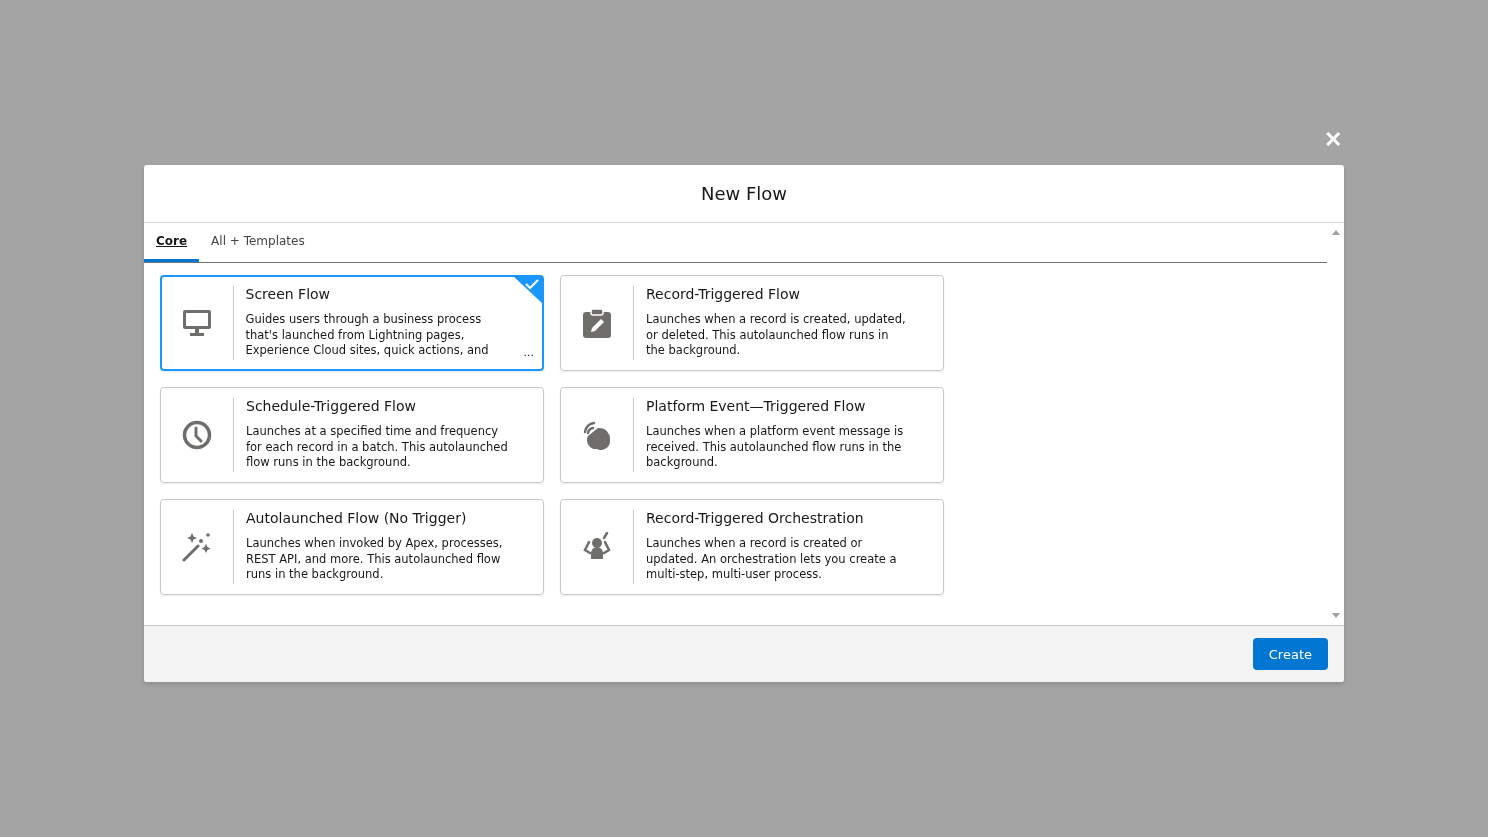  Describe the element at coordinates (756, 406) in the screenshot. I see `flow-type-title: Platform Event—Triggered Flow` at that location.